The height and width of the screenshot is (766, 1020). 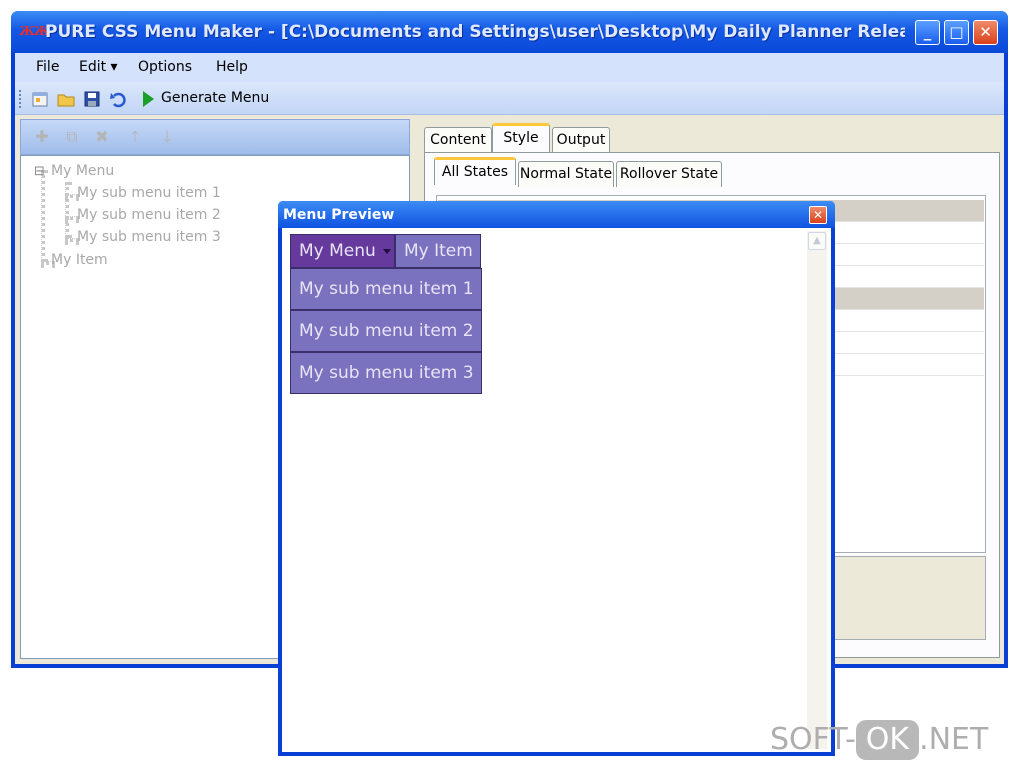 I want to click on play-icon, so click(x=148, y=99).